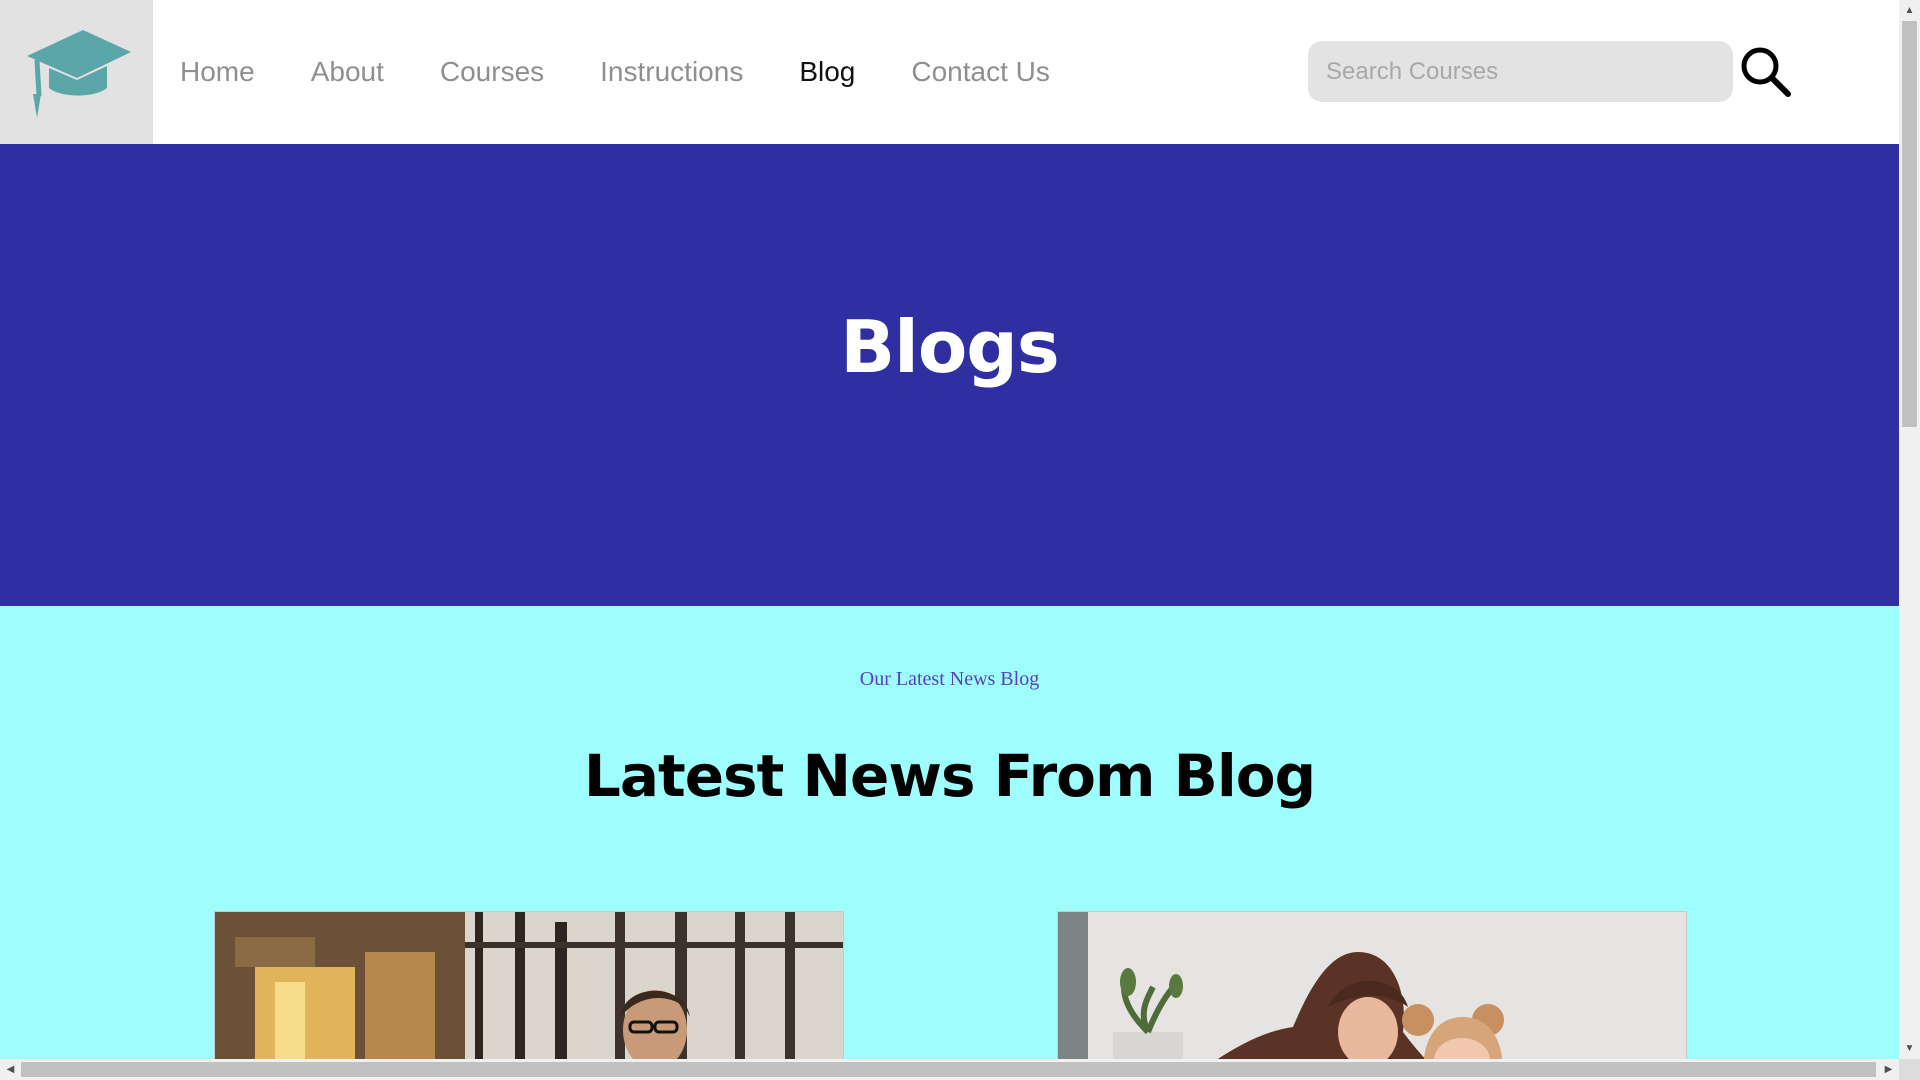 This screenshot has width=1920, height=1080. I want to click on search-button, so click(1766, 72).